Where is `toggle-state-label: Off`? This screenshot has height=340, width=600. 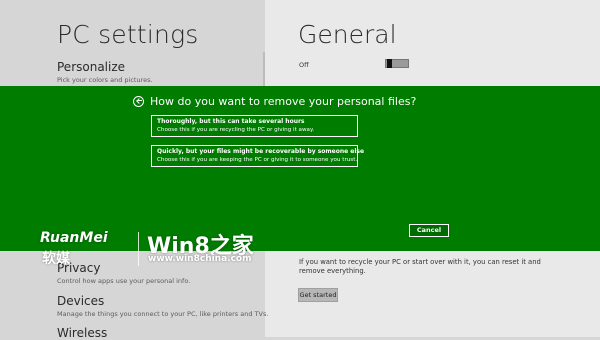
toggle-state-label: Off is located at coordinates (304, 65).